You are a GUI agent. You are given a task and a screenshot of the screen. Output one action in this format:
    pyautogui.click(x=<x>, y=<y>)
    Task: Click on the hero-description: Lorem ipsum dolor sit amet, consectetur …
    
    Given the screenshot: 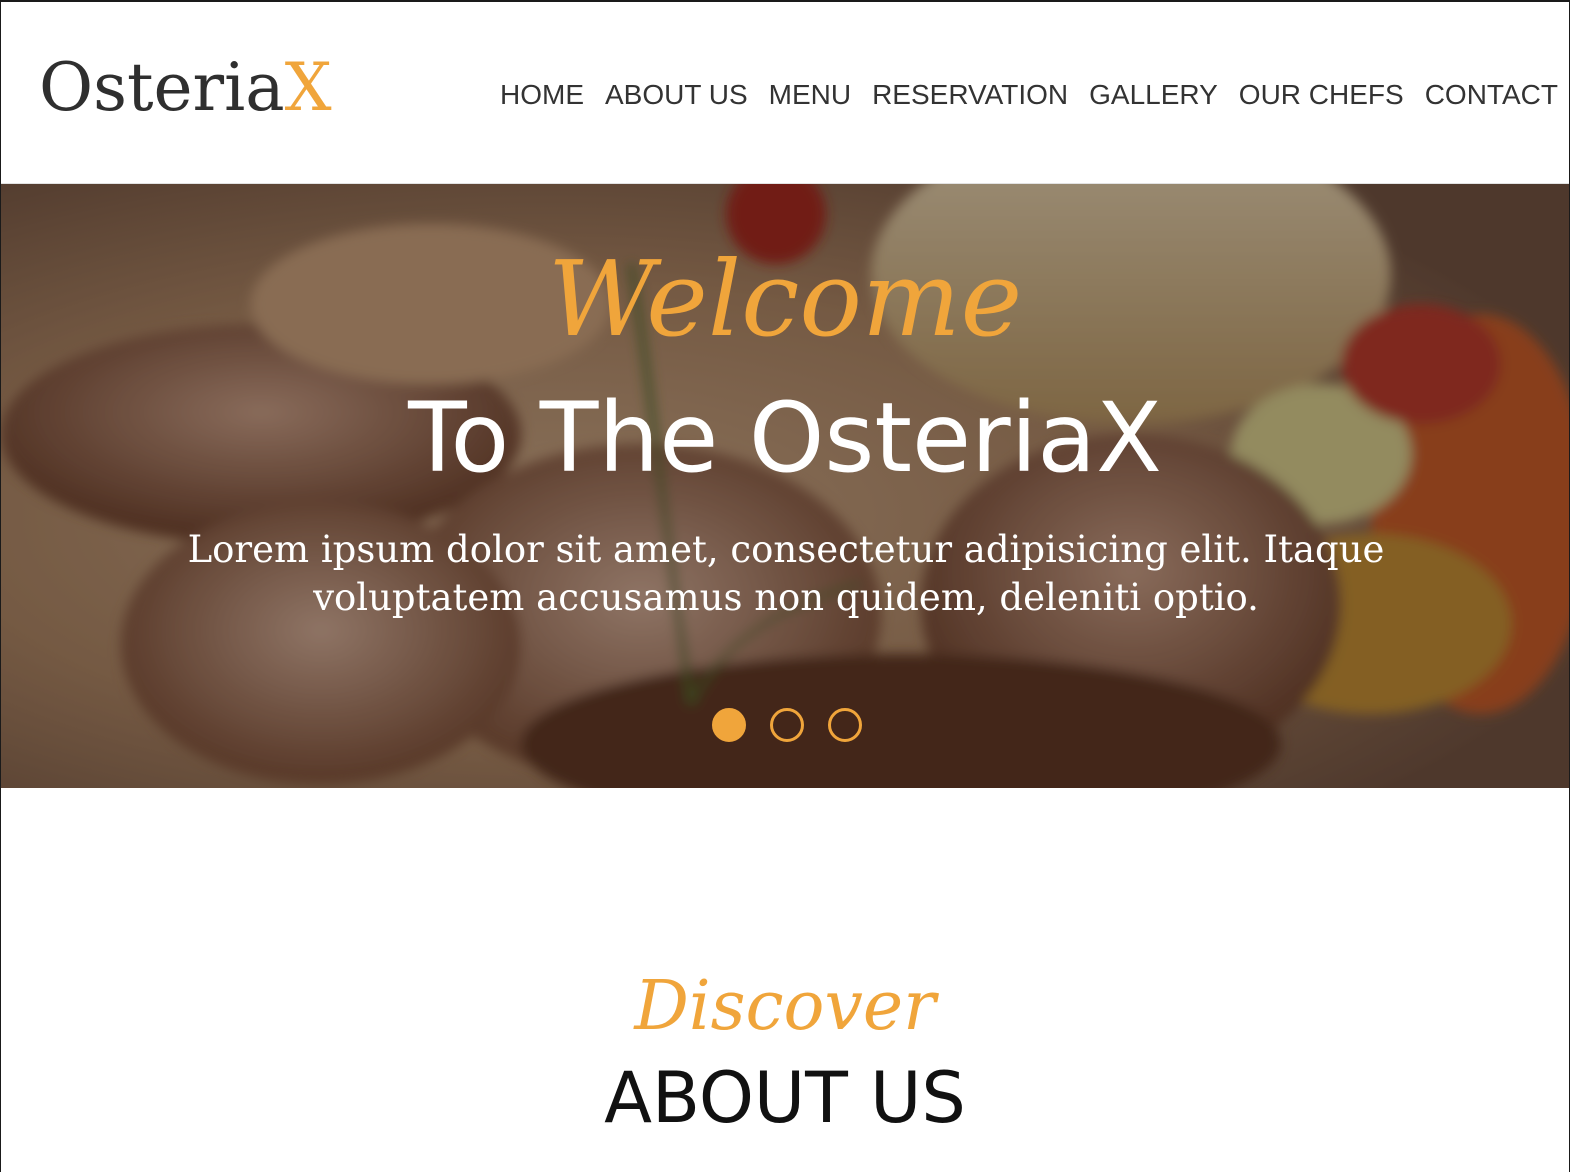 What is the action you would take?
    pyautogui.click(x=786, y=573)
    